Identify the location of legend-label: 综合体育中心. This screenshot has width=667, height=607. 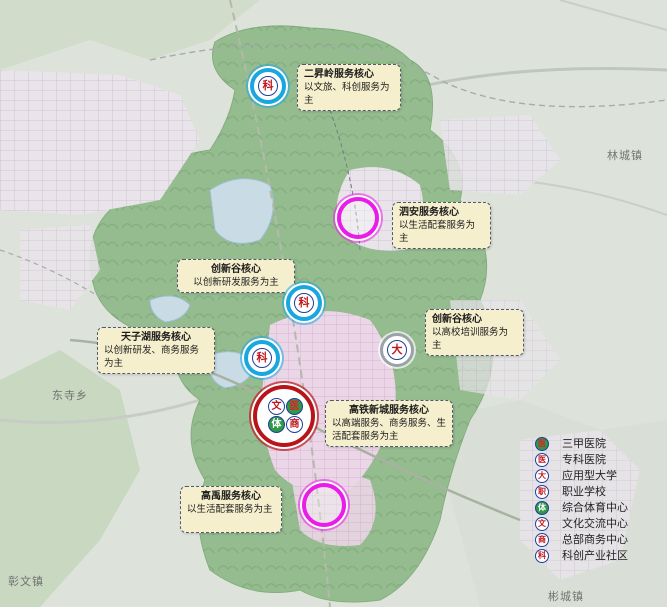
(595, 507).